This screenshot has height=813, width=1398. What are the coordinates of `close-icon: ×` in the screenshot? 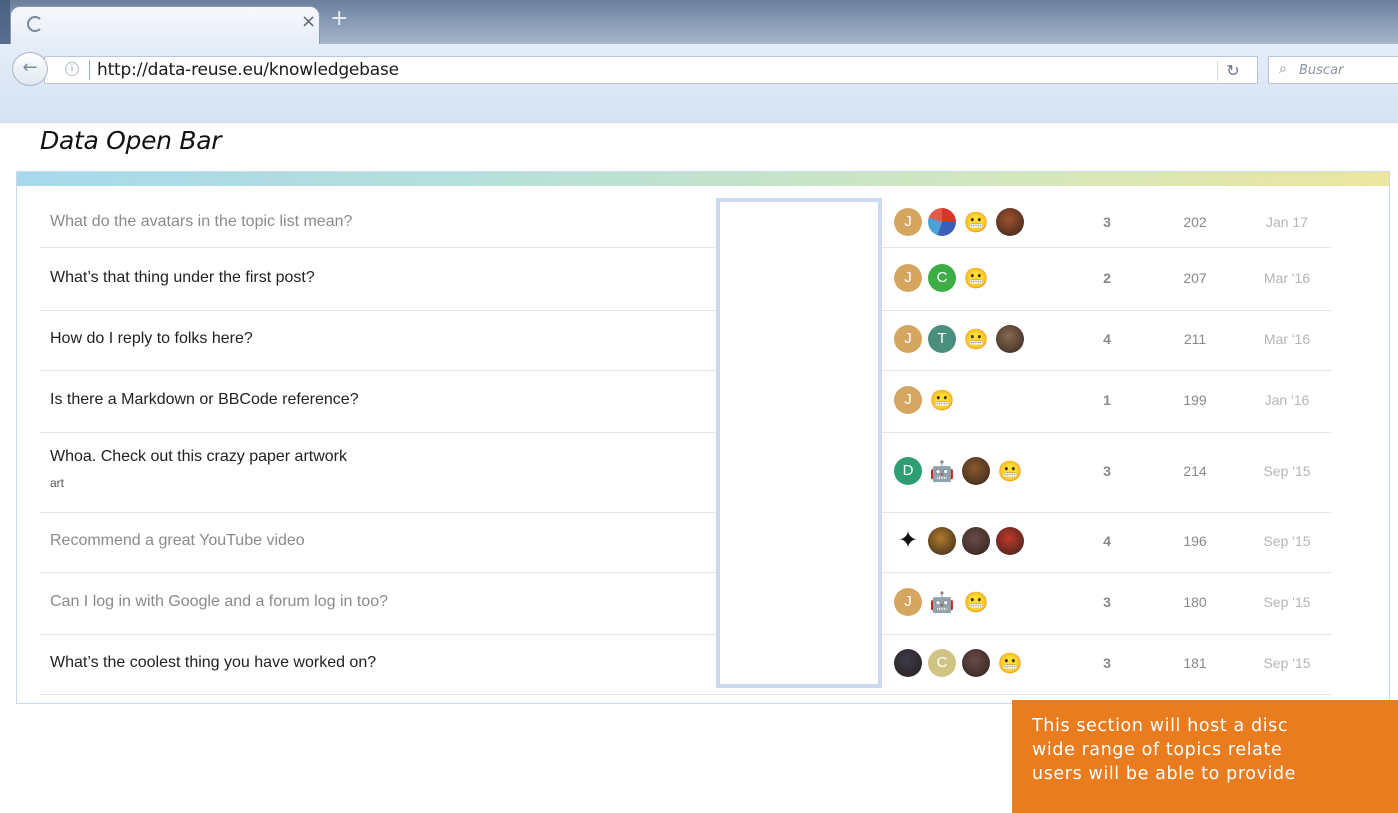 It's located at (308, 21).